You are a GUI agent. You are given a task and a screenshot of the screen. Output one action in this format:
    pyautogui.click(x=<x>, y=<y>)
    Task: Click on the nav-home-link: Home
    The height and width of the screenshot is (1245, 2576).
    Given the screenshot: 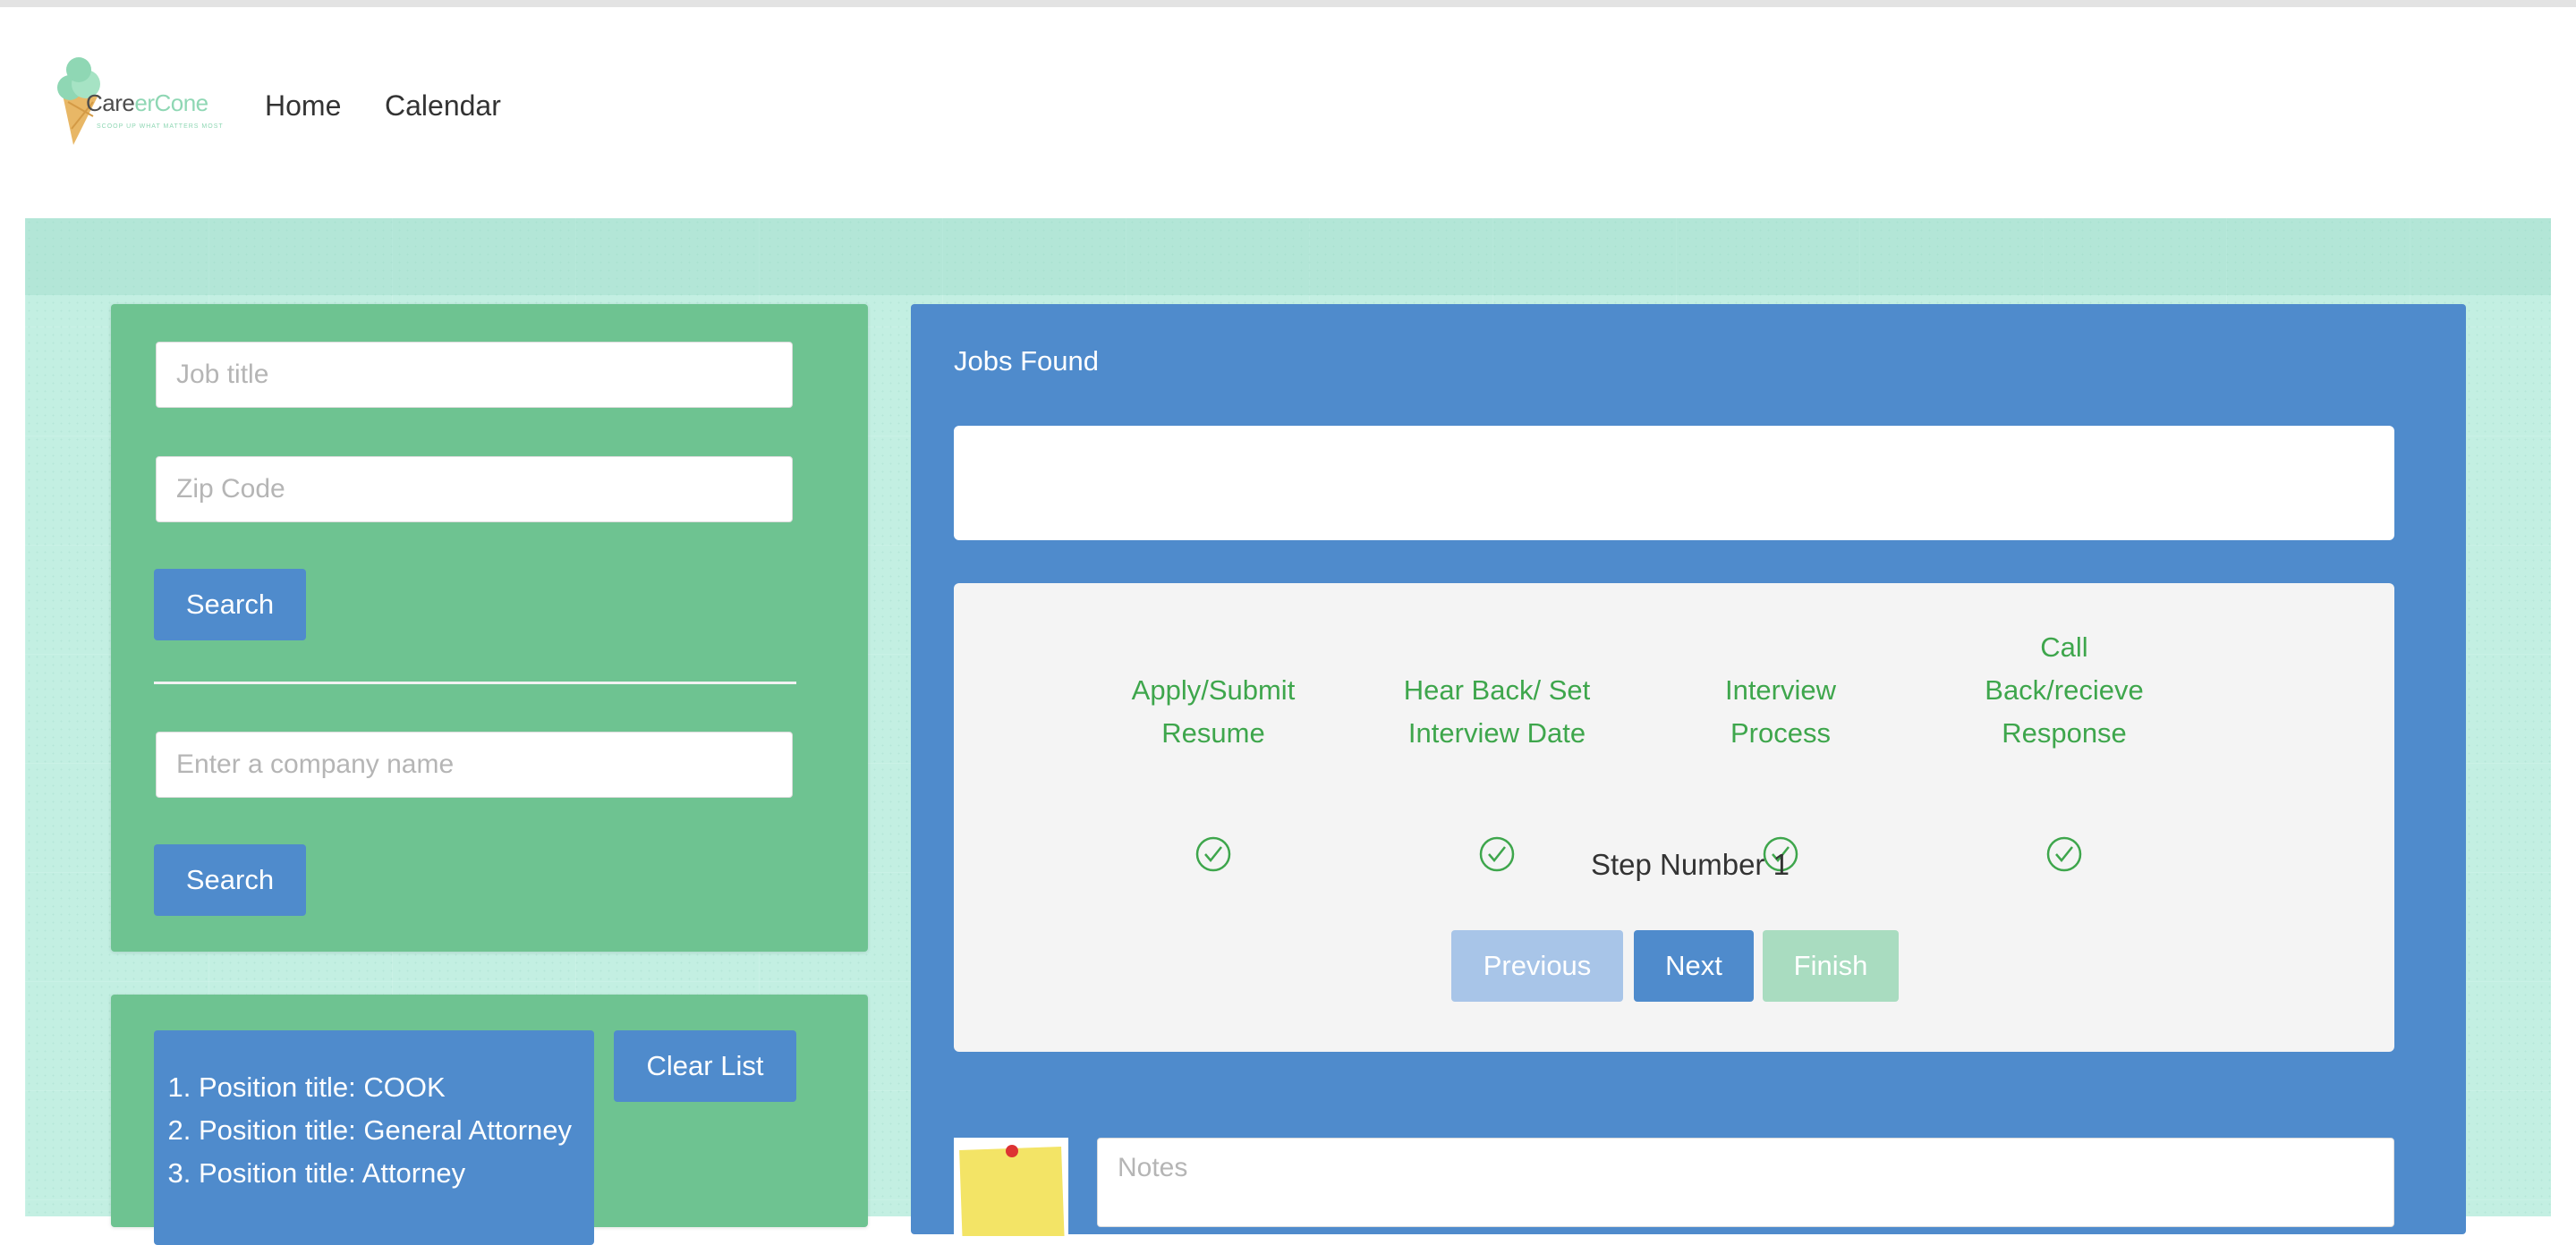 What is the action you would take?
    pyautogui.click(x=303, y=106)
    